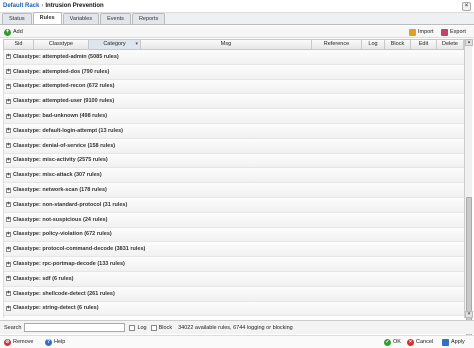  Describe the element at coordinates (75, 327) in the screenshot. I see `search-input` at that location.